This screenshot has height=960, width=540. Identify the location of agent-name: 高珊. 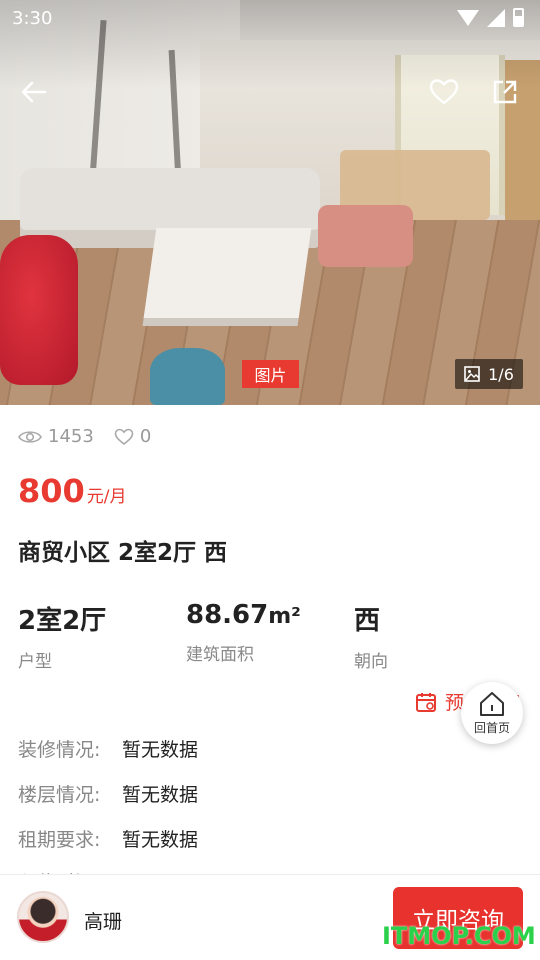
(103, 922).